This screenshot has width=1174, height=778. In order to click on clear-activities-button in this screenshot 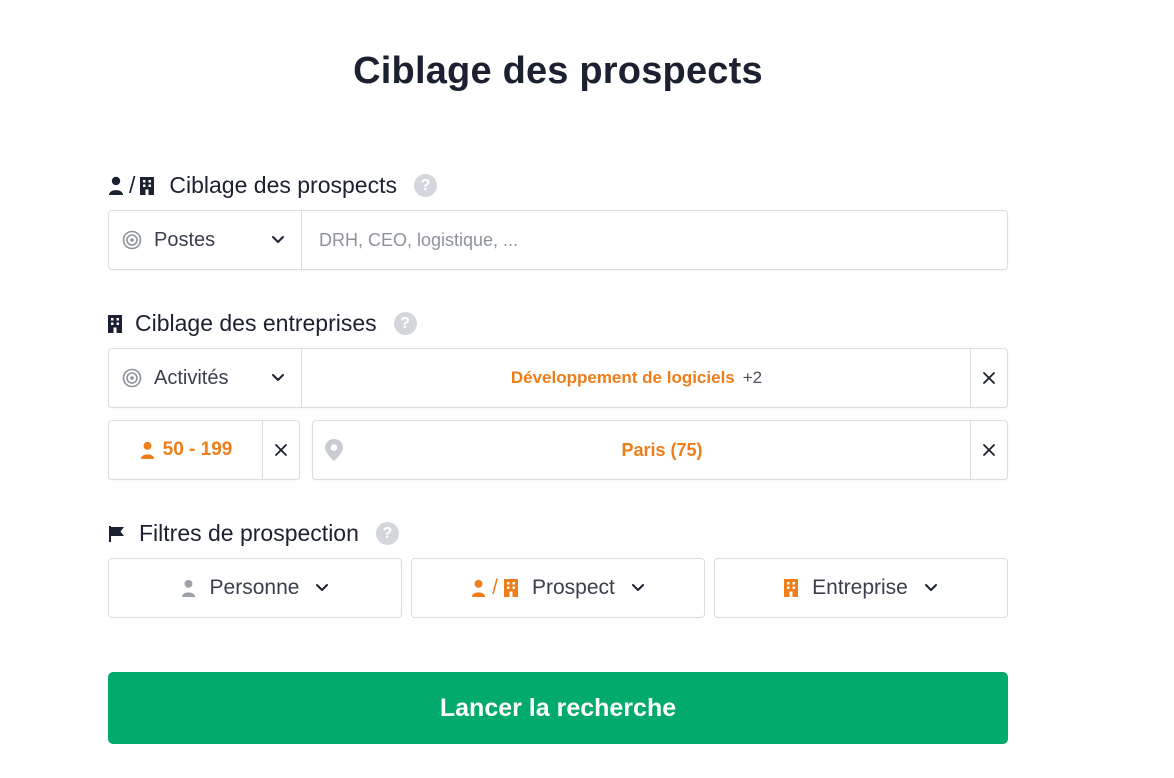, I will do `click(988, 378)`.